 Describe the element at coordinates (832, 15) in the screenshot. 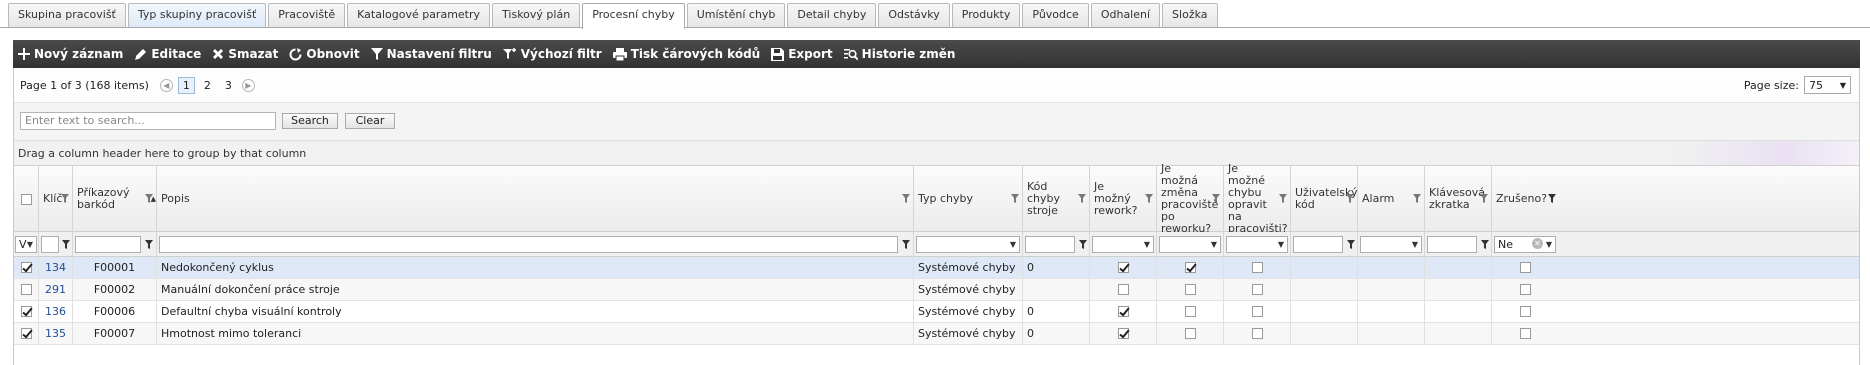

I see `tab-7: Detail chyby` at that location.